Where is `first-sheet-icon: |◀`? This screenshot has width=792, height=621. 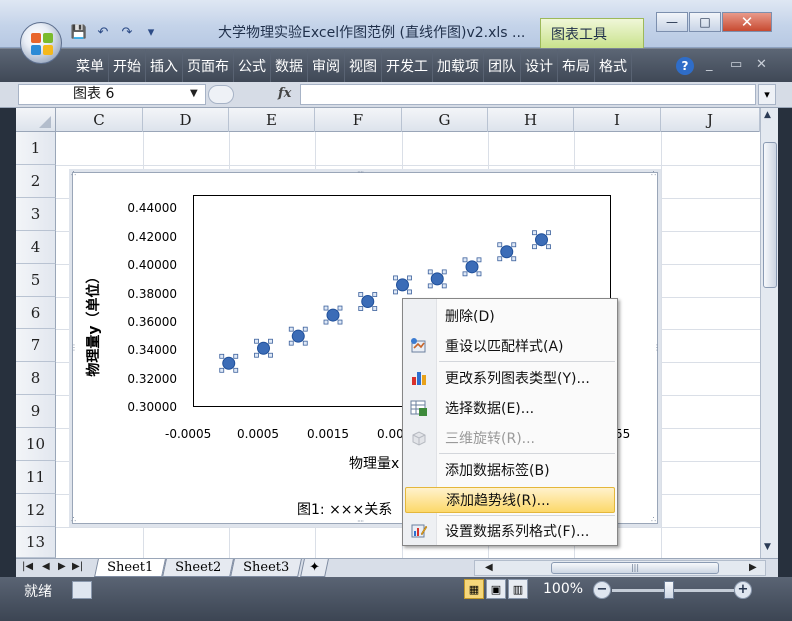
first-sheet-icon: |◀ is located at coordinates (27, 566).